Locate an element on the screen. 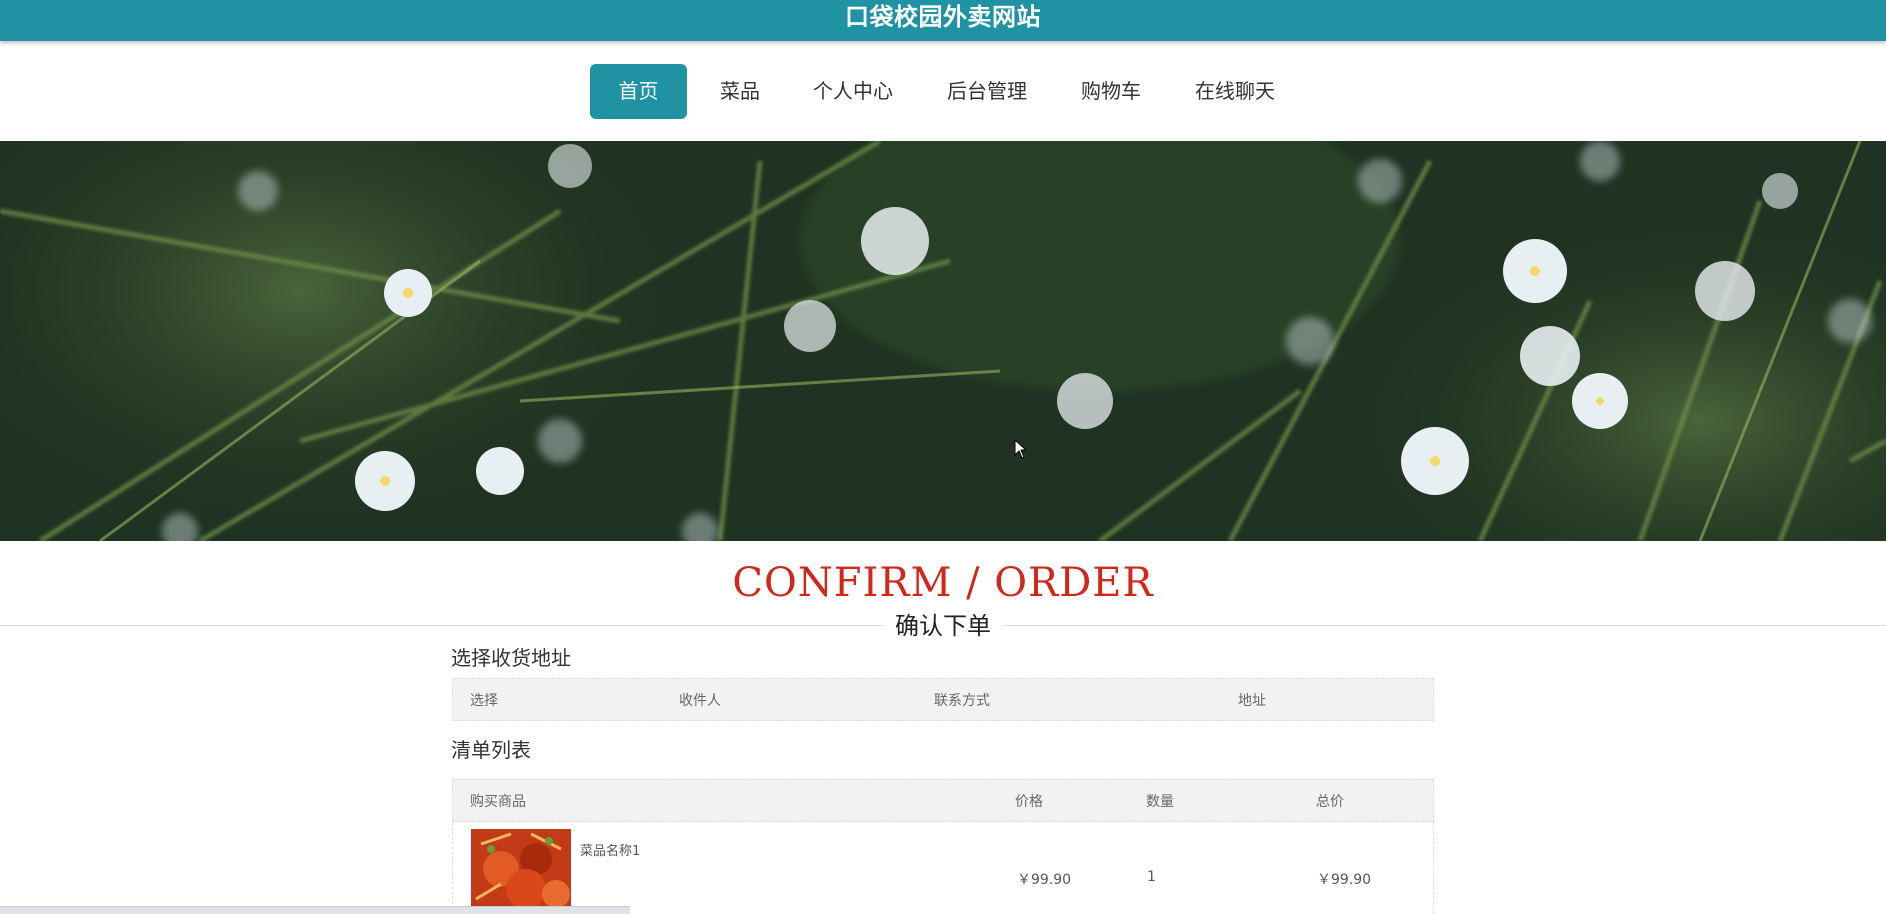 Image resolution: width=1886 pixels, height=914 pixels. nav-item-online-chat: 在线聊天 is located at coordinates (1235, 91).